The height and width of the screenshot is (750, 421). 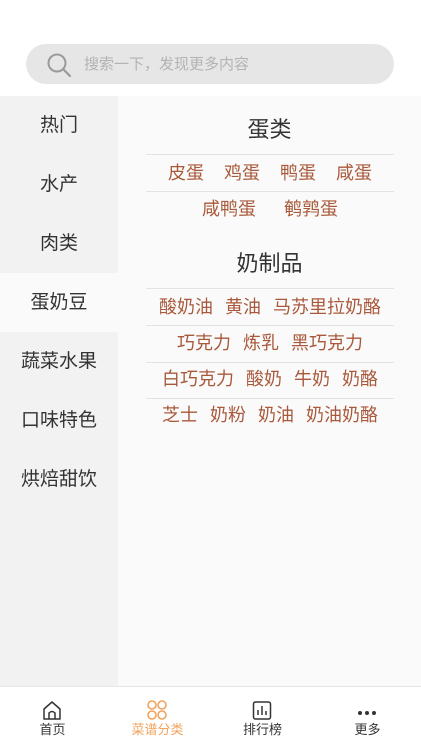 What do you see at coordinates (354, 174) in the screenshot?
I see `ingredient-tag: 咸蛋` at bounding box center [354, 174].